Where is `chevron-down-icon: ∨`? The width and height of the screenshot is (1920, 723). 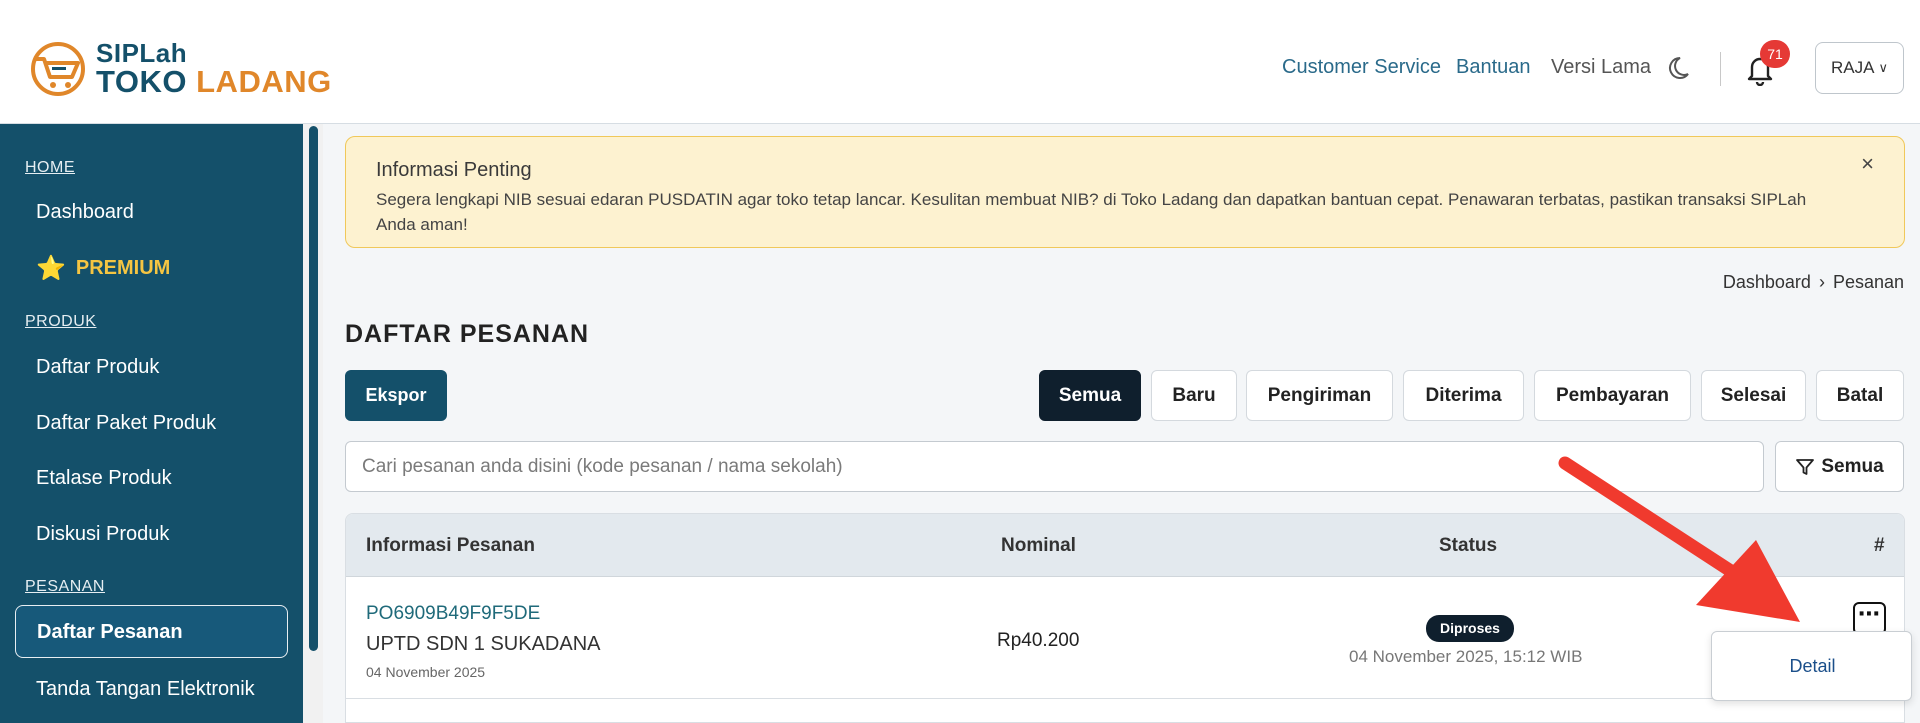
chevron-down-icon: ∨ is located at coordinates (1883, 67).